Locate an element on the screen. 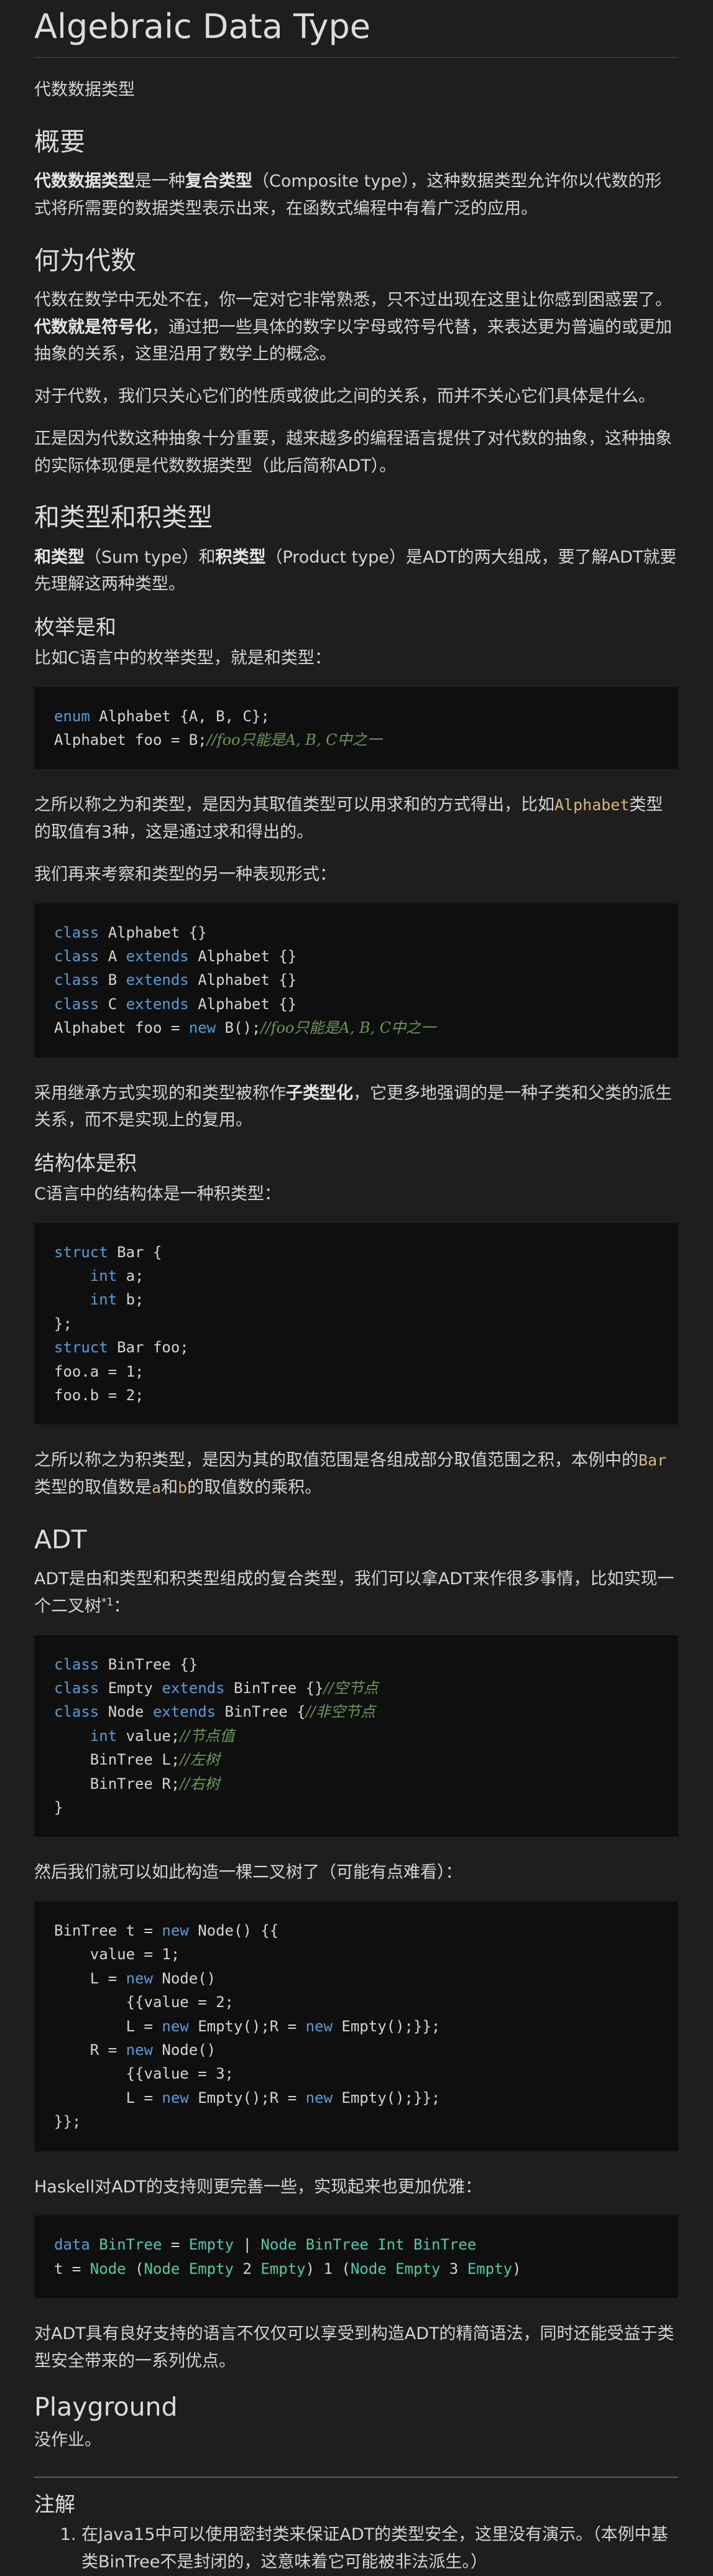 Image resolution: width=713 pixels, height=2576 pixels. heading-adt: ADT is located at coordinates (60, 1539).